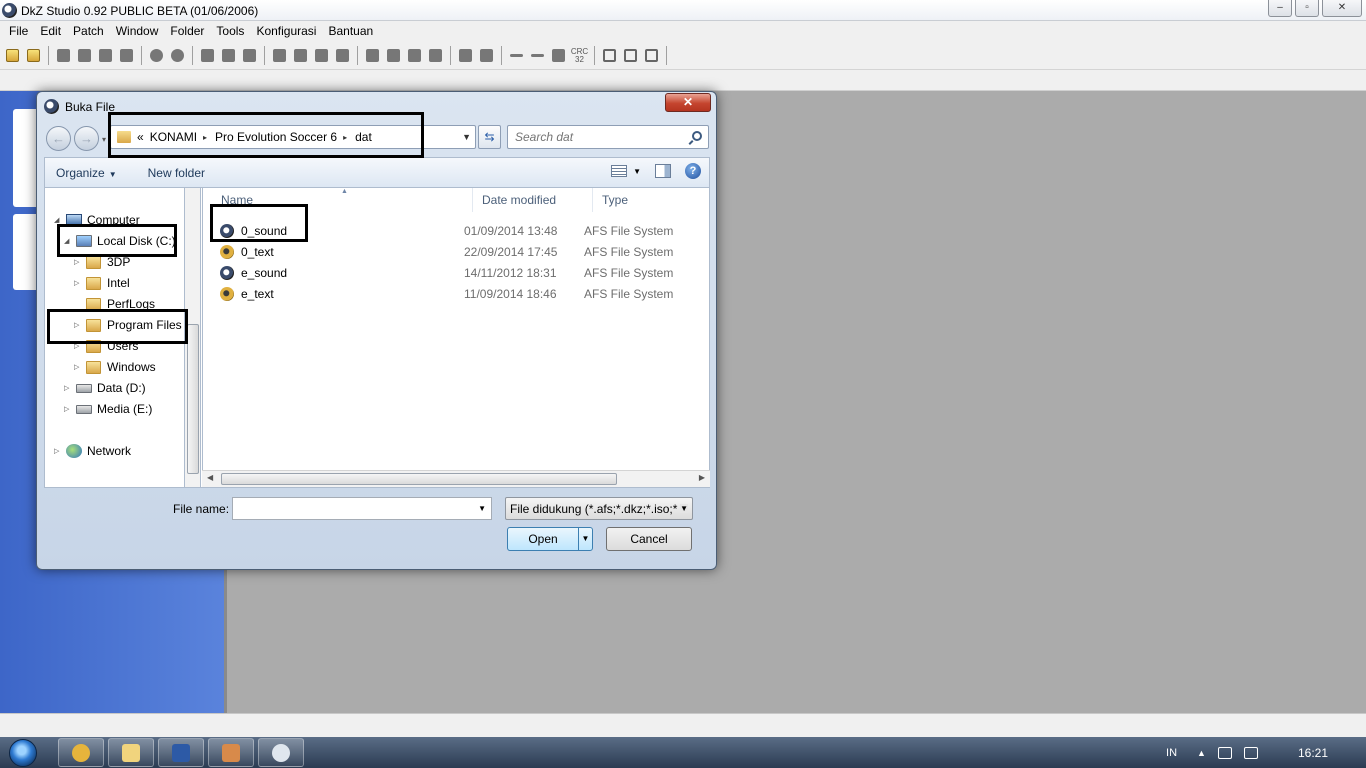 The width and height of the screenshot is (1366, 768). I want to click on taskbar-app-dkz-studio, so click(281, 752).